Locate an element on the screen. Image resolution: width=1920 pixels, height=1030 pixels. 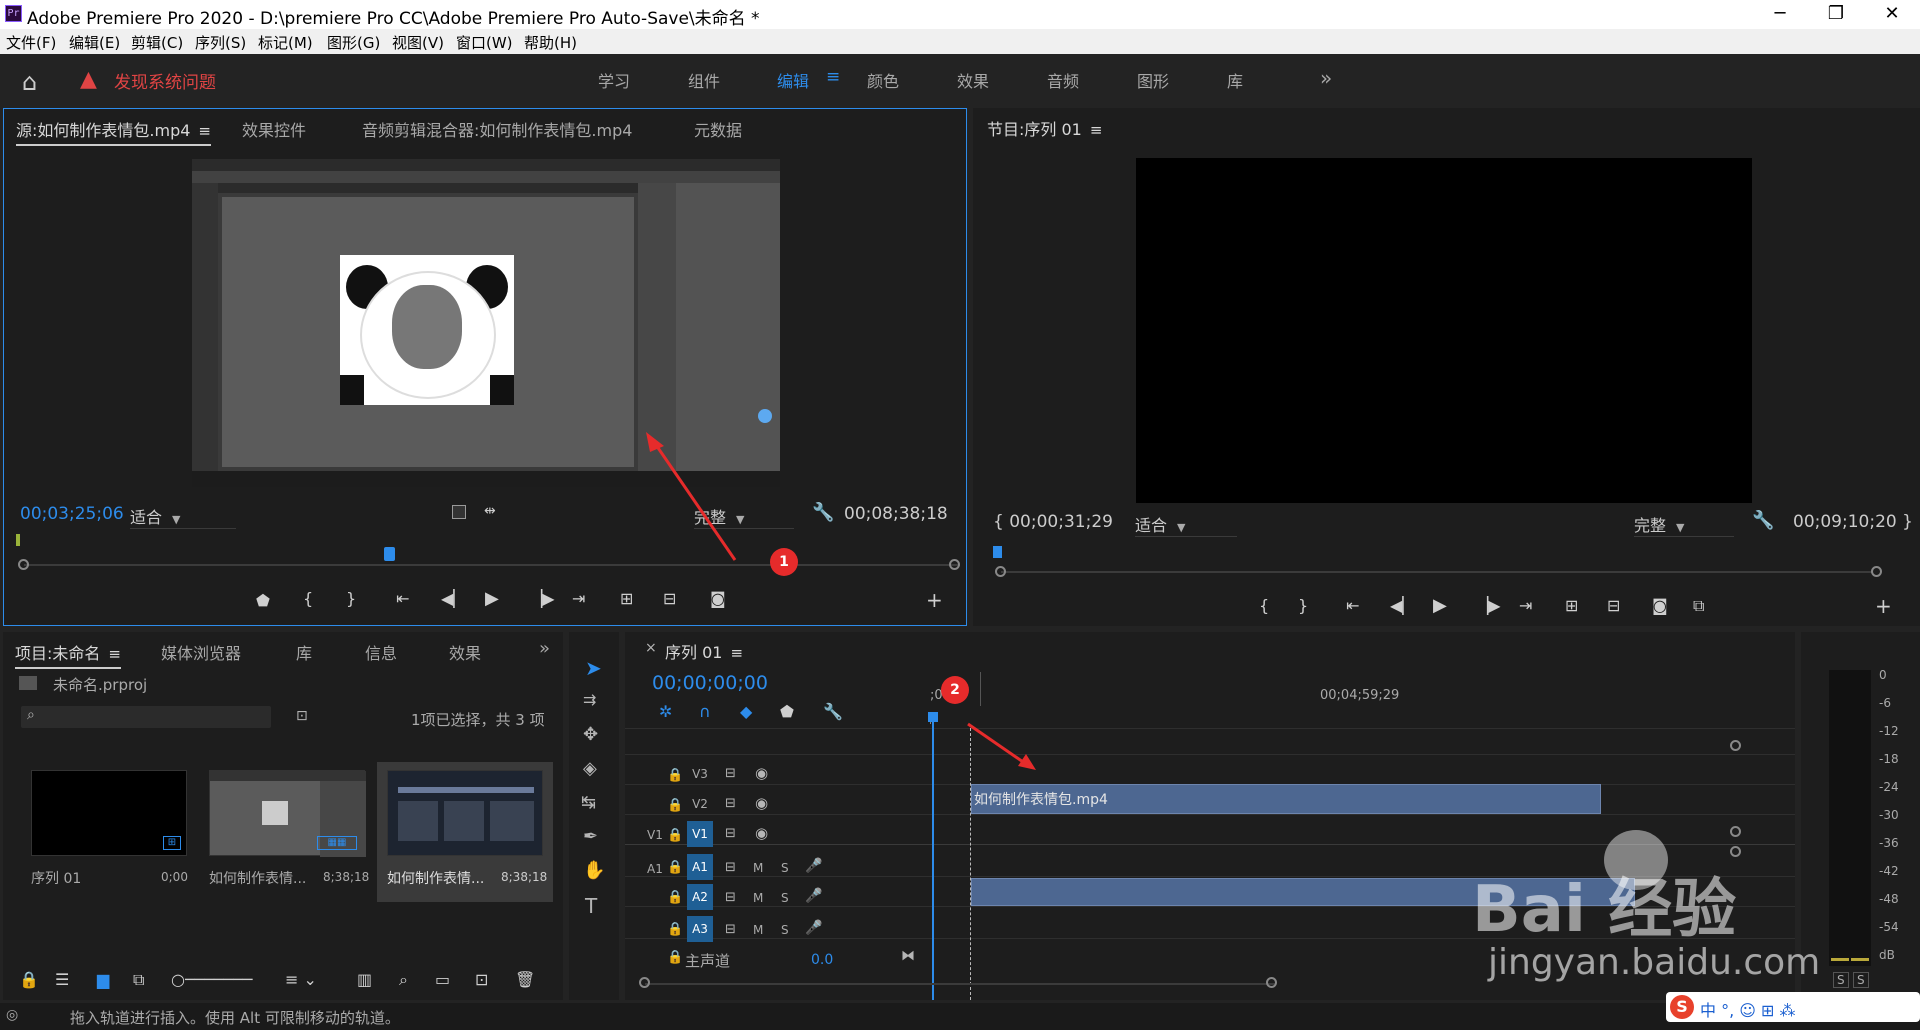
wrench-icon: 🔧 is located at coordinates (1763, 520).